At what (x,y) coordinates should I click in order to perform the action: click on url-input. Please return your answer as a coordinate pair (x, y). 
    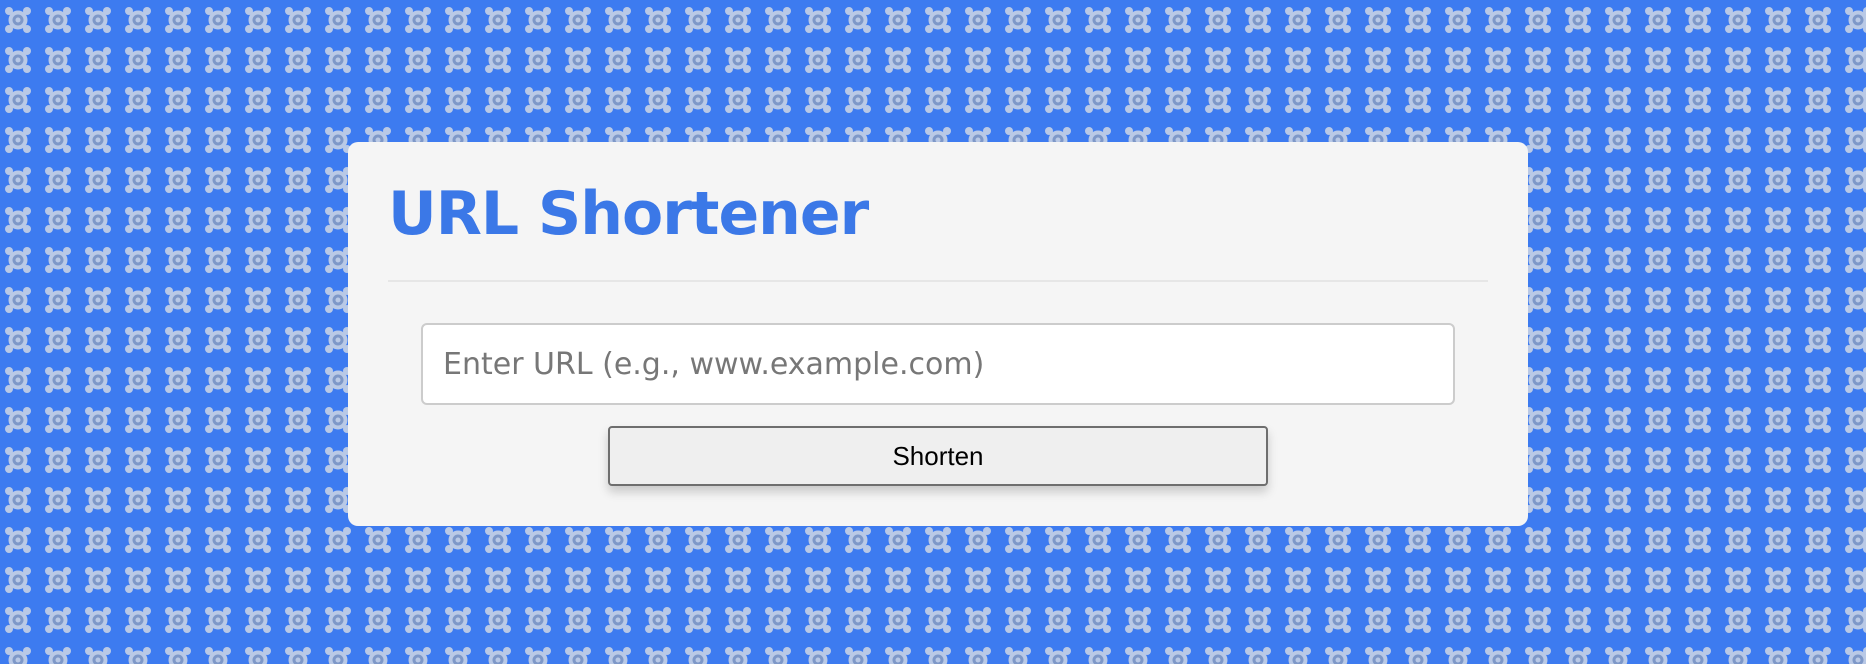
    Looking at the image, I should click on (938, 364).